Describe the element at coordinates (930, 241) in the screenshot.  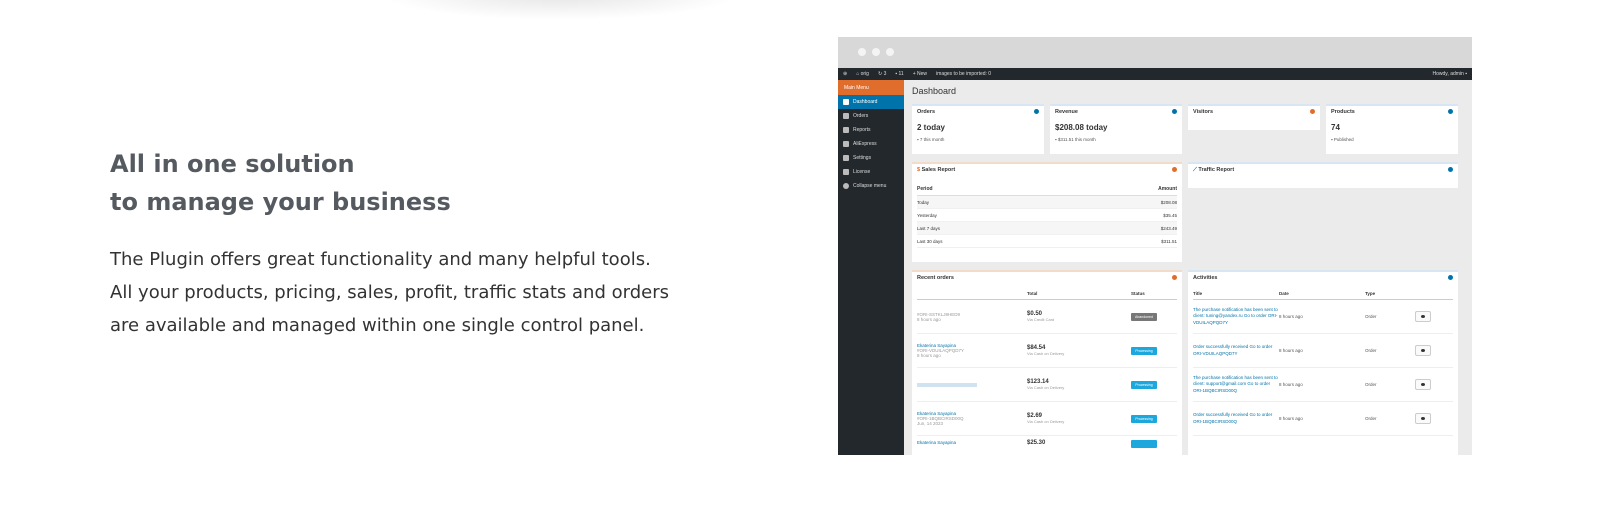
I see `row-period: Last 30 days` at that location.